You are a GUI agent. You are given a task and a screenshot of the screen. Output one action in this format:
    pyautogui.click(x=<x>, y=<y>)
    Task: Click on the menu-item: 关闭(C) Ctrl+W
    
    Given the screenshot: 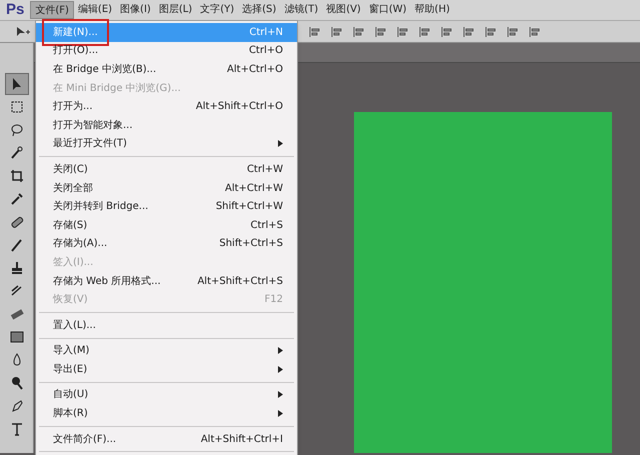 What is the action you would take?
    pyautogui.click(x=166, y=169)
    